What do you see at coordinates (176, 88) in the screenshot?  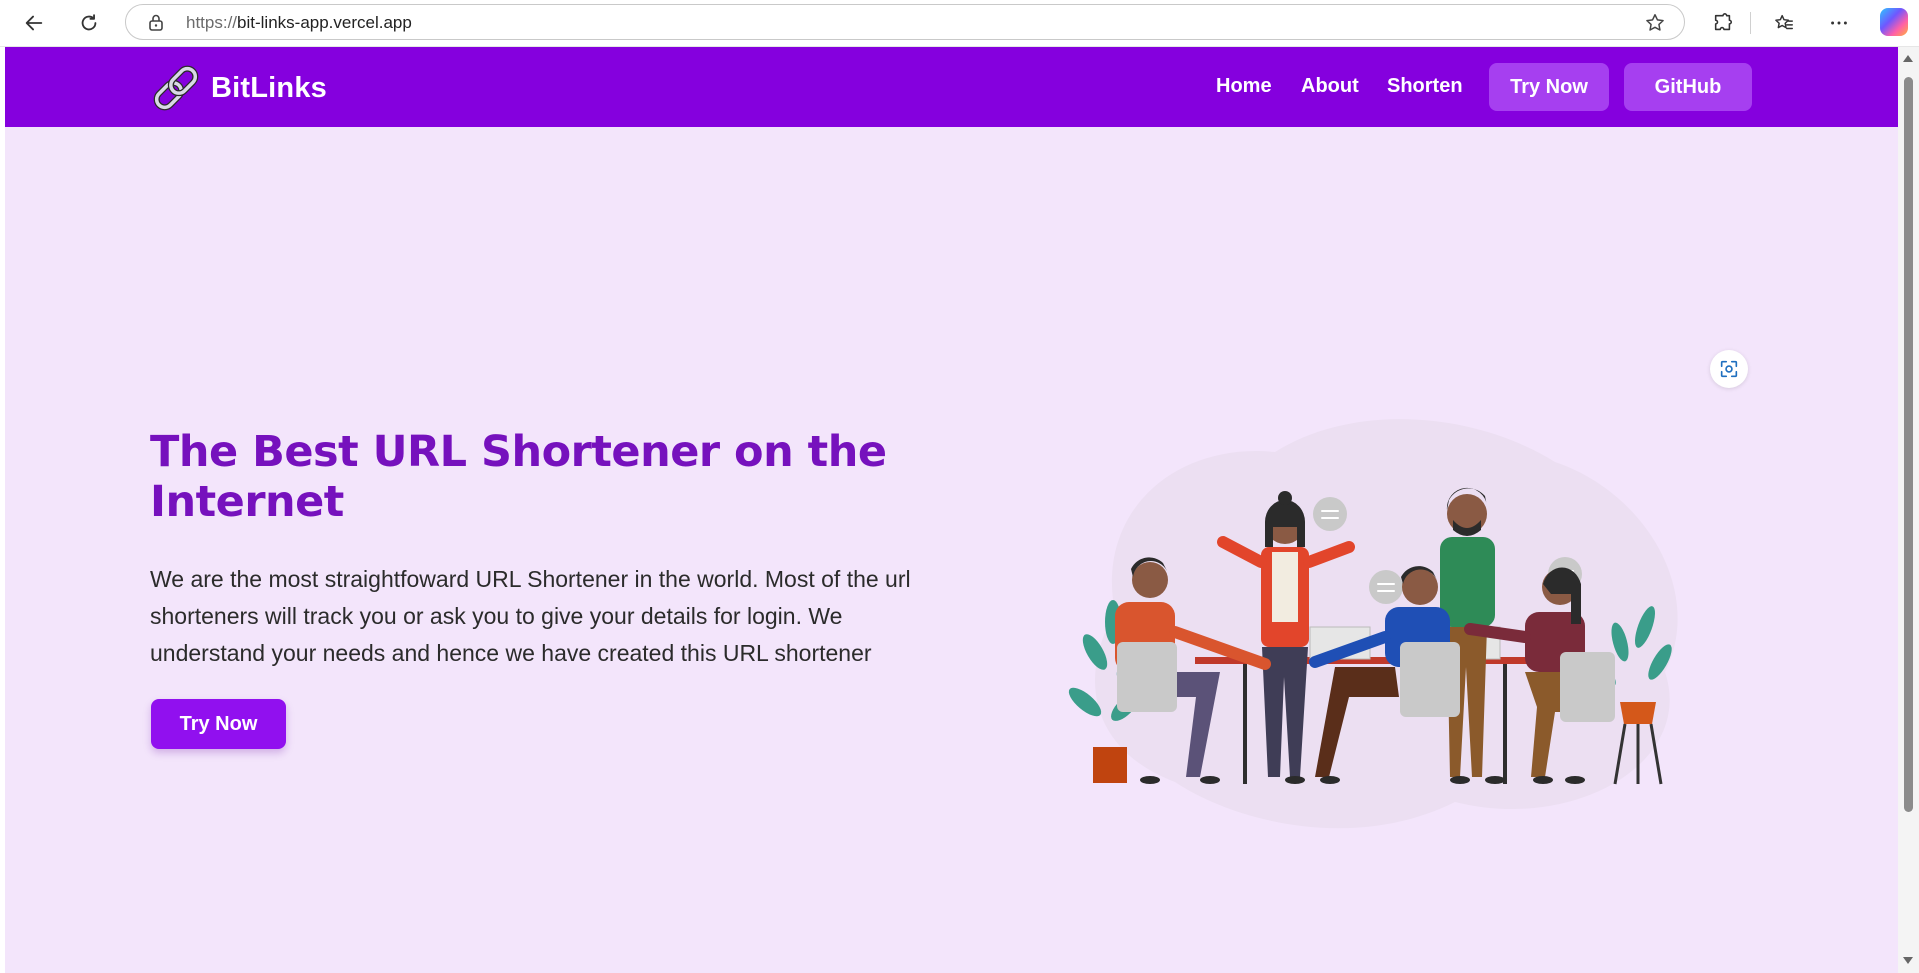 I see `chain-link-icon` at bounding box center [176, 88].